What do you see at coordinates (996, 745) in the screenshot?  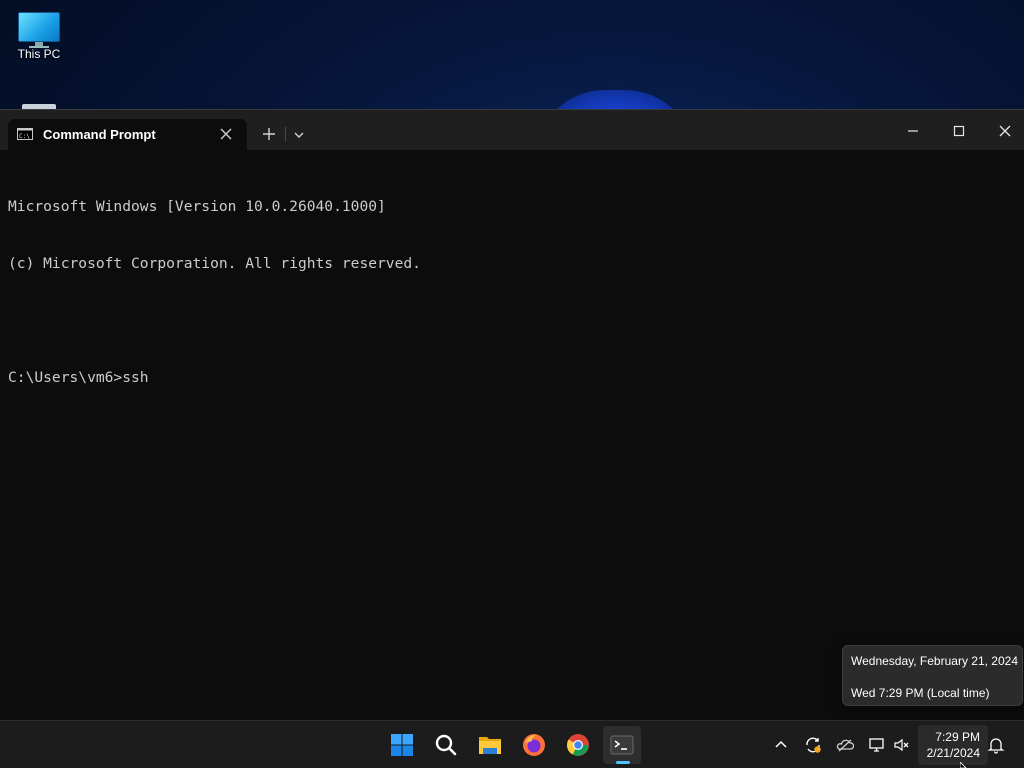 I see `bell-icon` at bounding box center [996, 745].